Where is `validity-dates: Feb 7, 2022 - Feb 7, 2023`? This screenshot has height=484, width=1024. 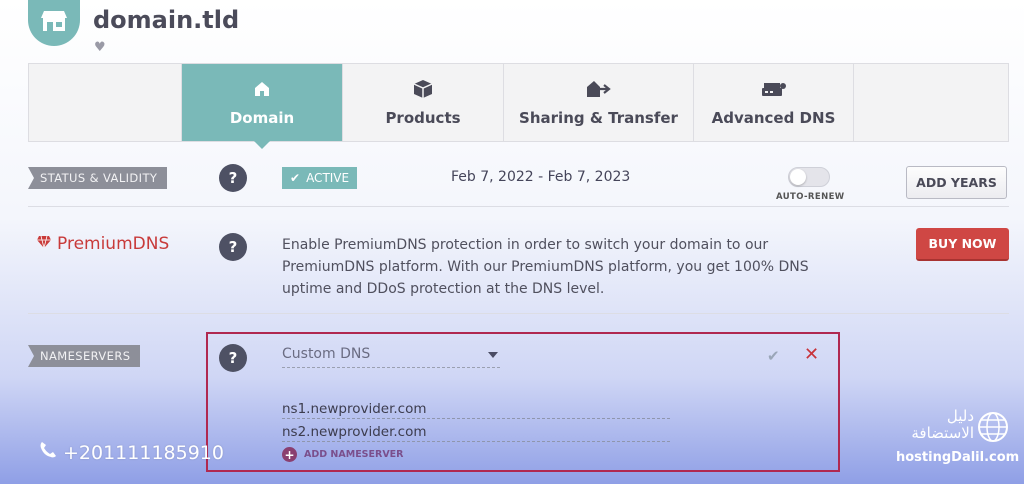 validity-dates: Feb 7, 2022 - Feb 7, 2023 is located at coordinates (541, 177).